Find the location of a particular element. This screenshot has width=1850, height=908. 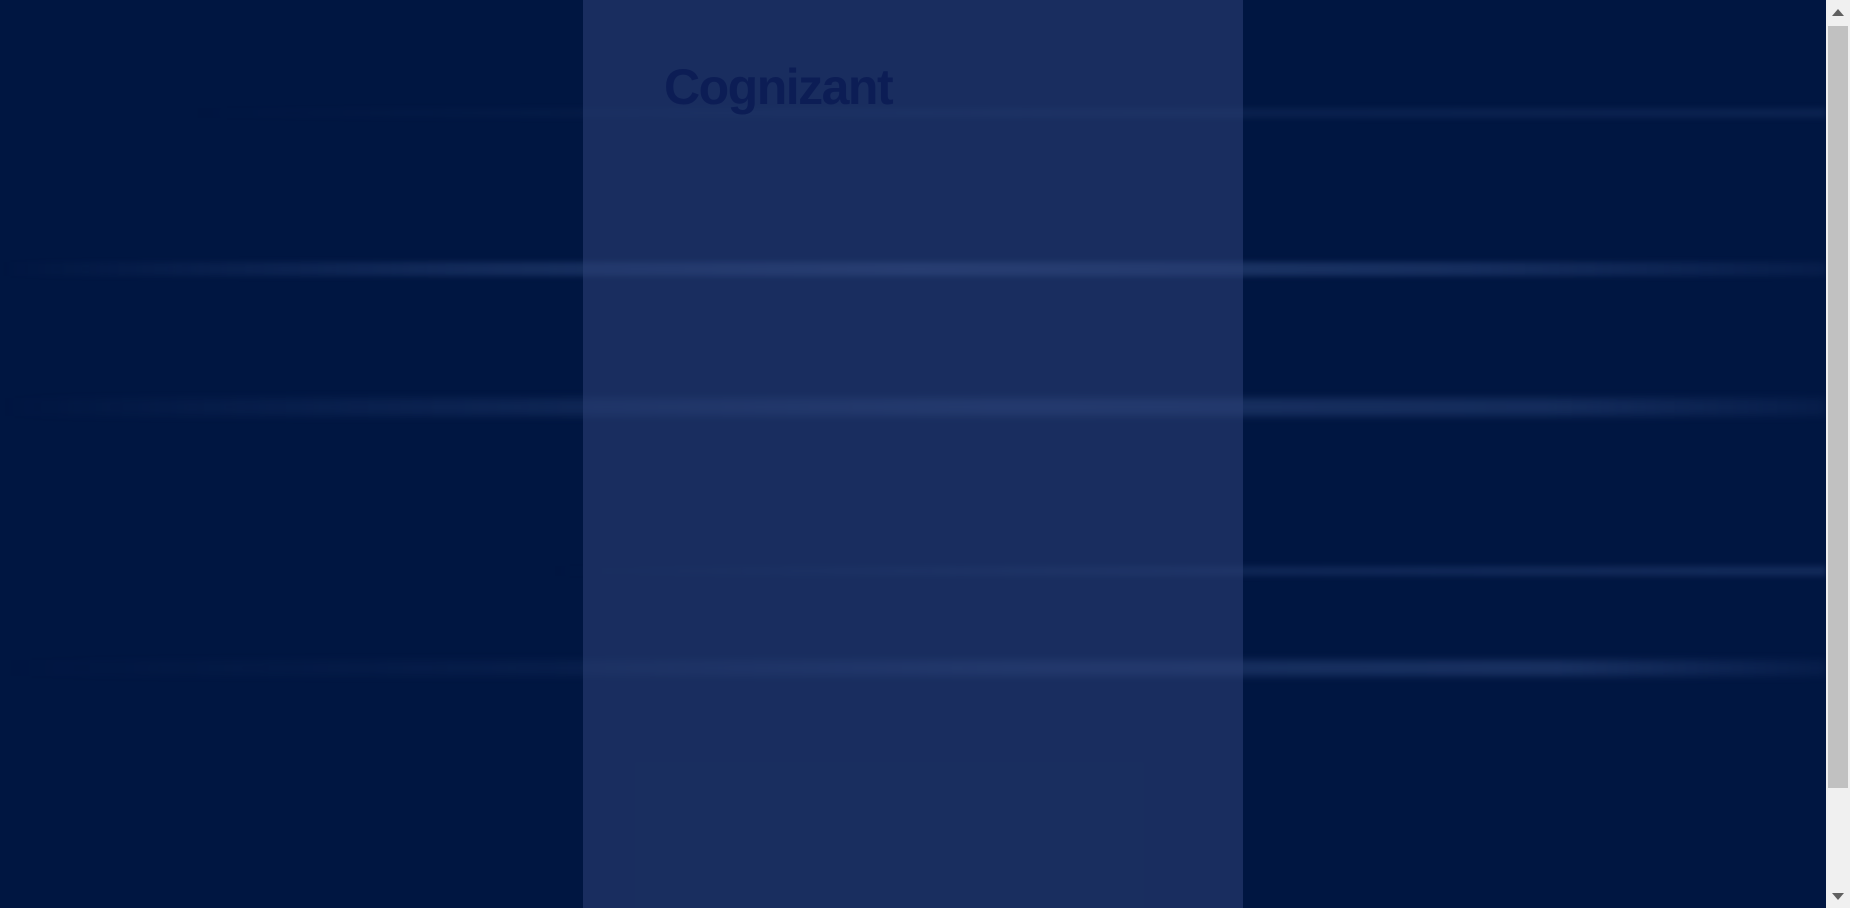

scroll-up-arrow-icon is located at coordinates (1838, 12).